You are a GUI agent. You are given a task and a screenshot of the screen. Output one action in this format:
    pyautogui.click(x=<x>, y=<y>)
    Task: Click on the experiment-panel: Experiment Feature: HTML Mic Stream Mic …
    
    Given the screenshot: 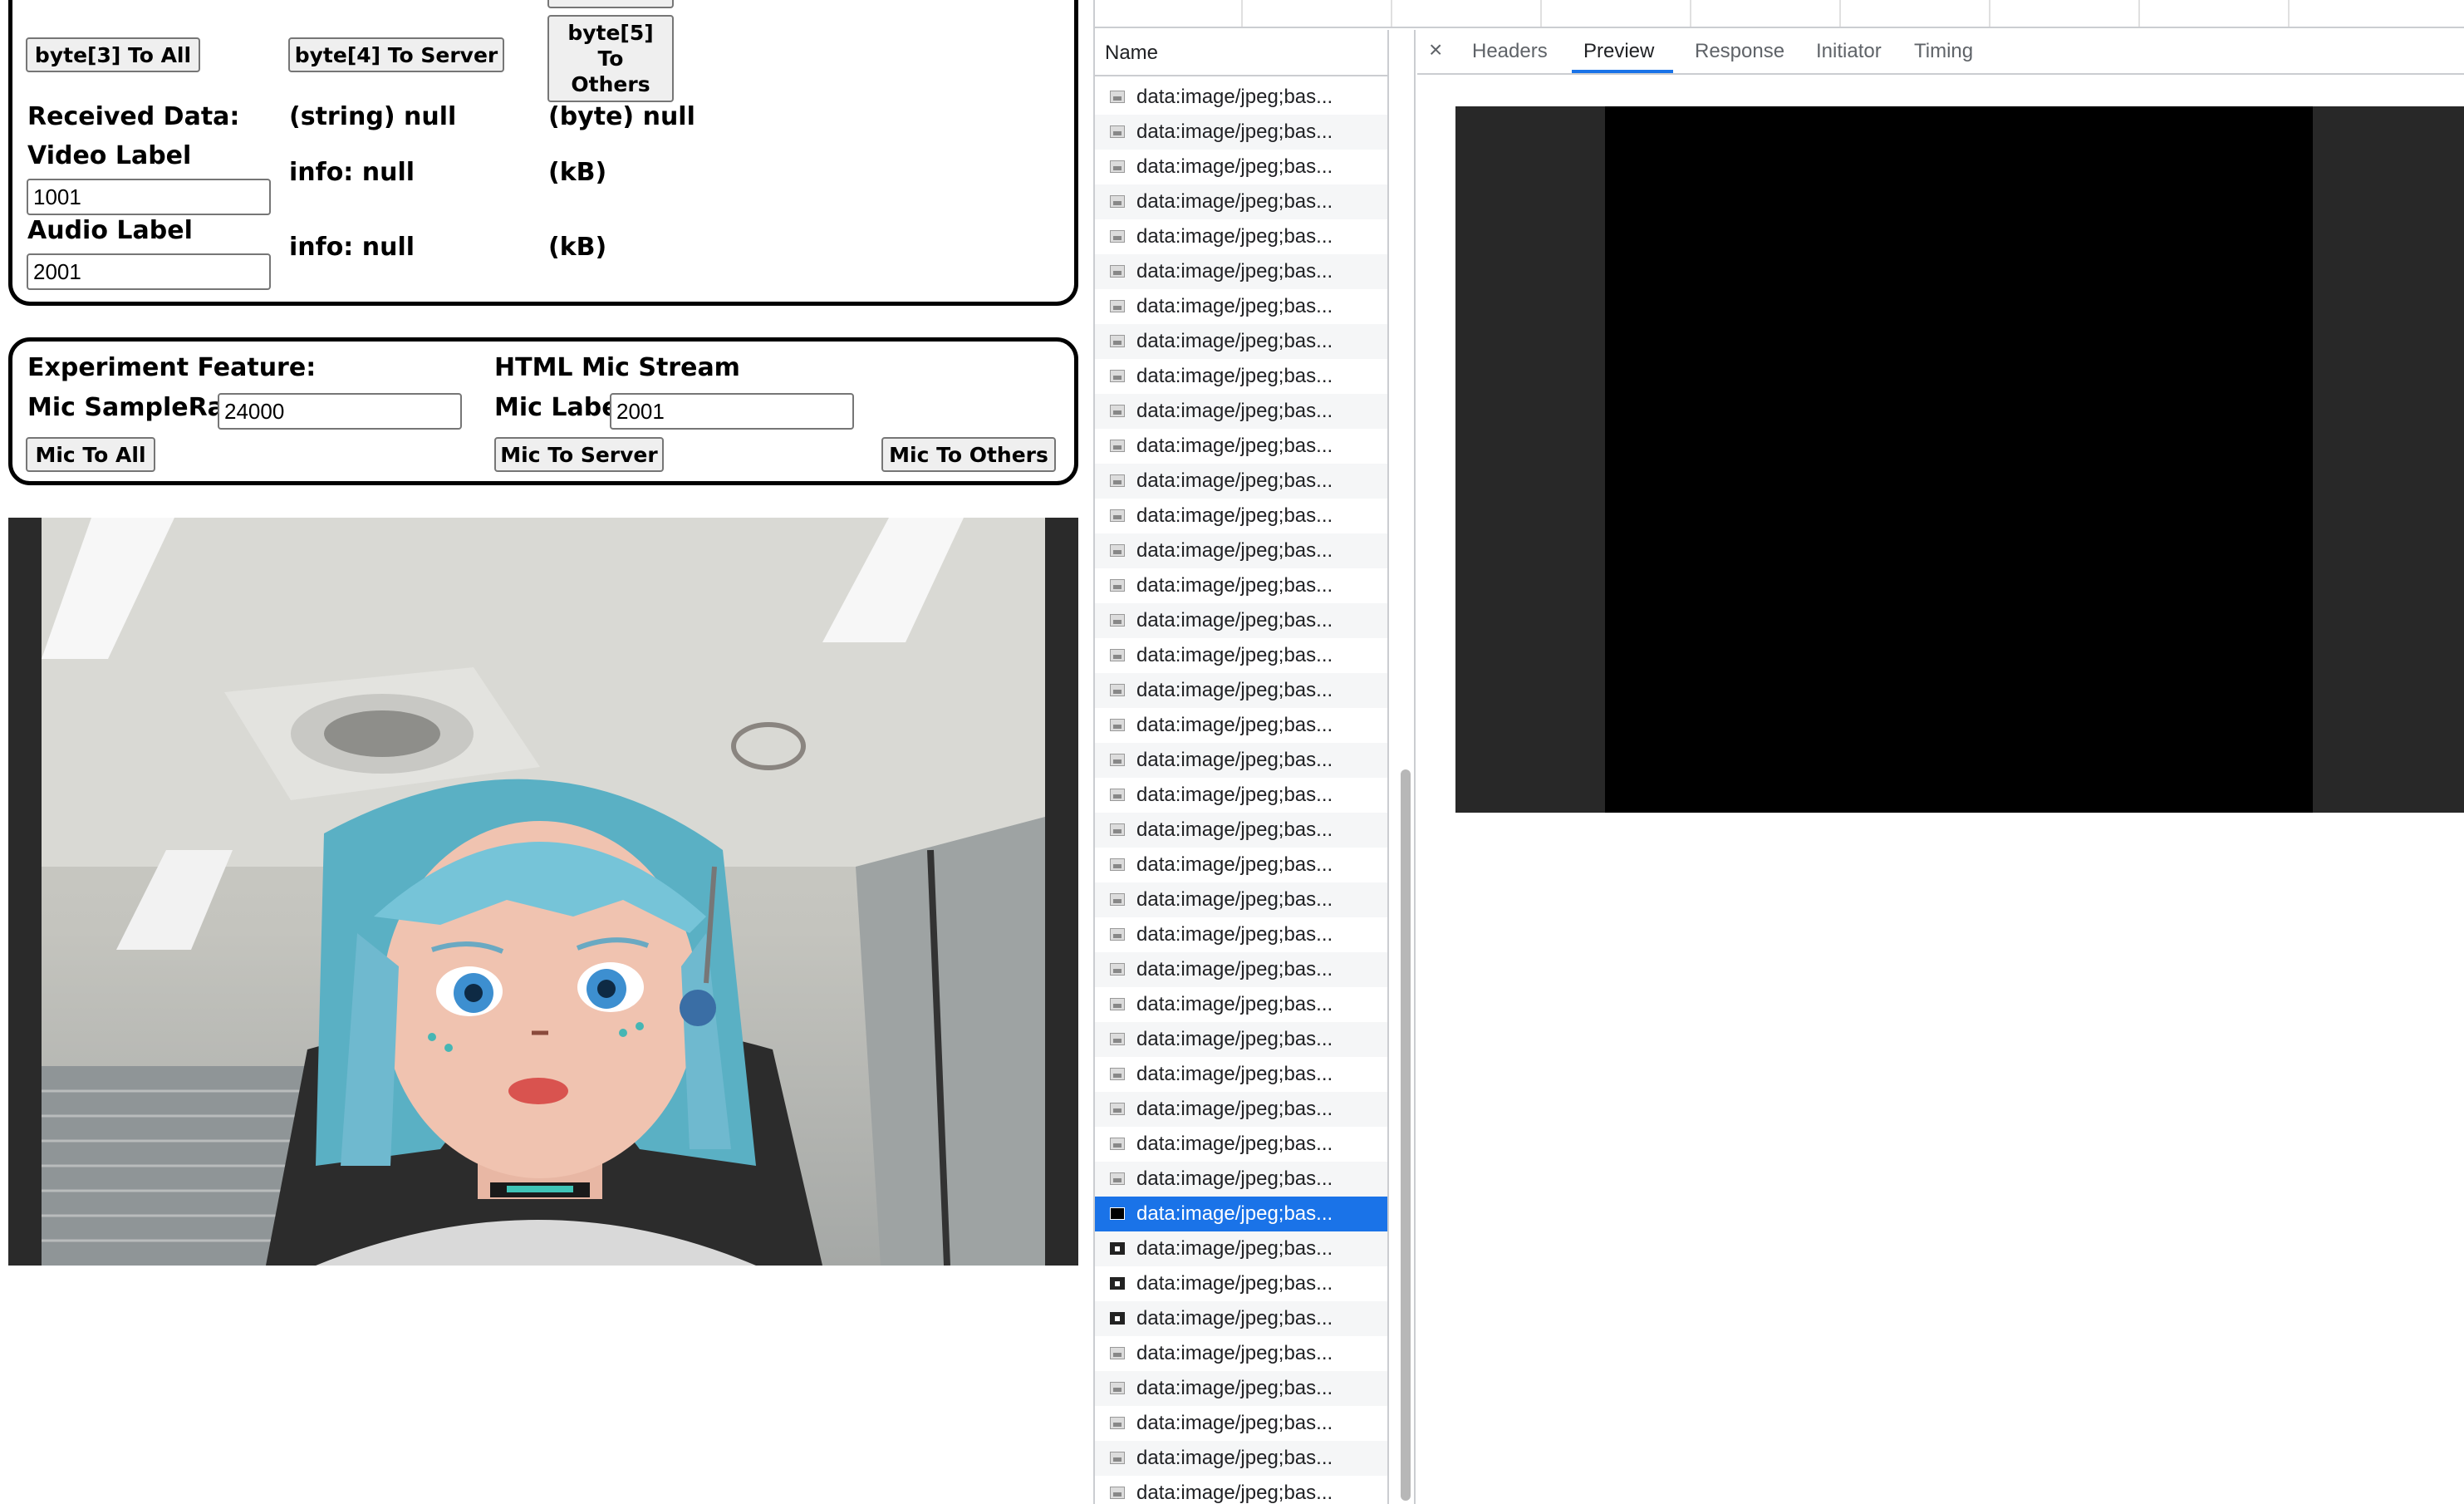 What is the action you would take?
    pyautogui.click(x=543, y=411)
    